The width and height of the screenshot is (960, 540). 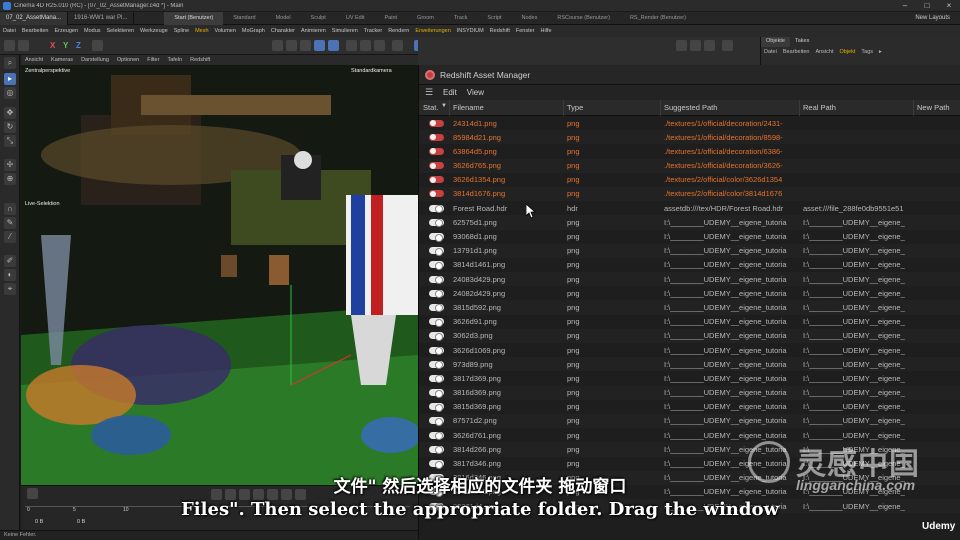 What do you see at coordinates (225, 31) in the screenshot?
I see `menu-item-volumen: Volumen` at bounding box center [225, 31].